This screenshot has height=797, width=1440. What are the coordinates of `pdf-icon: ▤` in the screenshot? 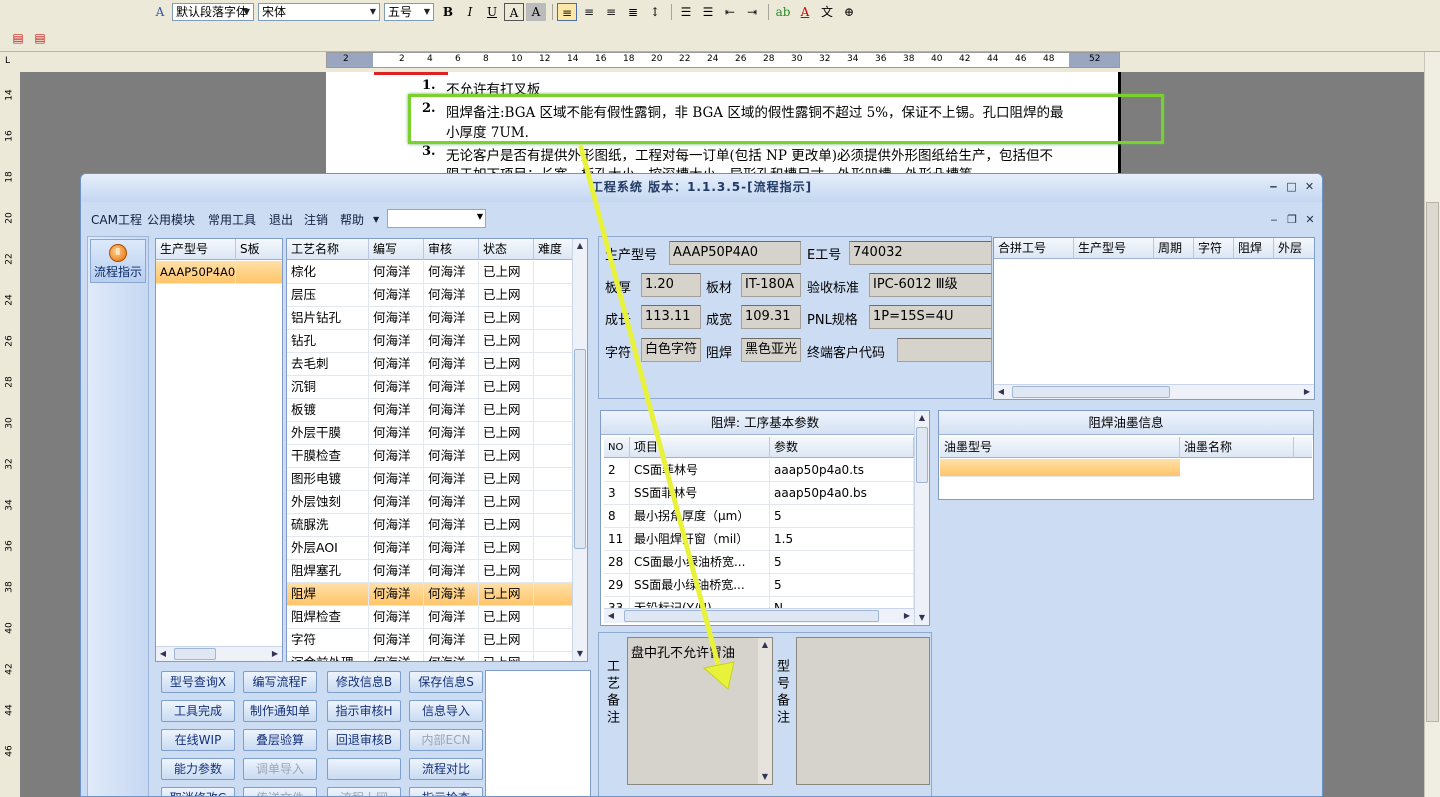 It's located at (18, 38).